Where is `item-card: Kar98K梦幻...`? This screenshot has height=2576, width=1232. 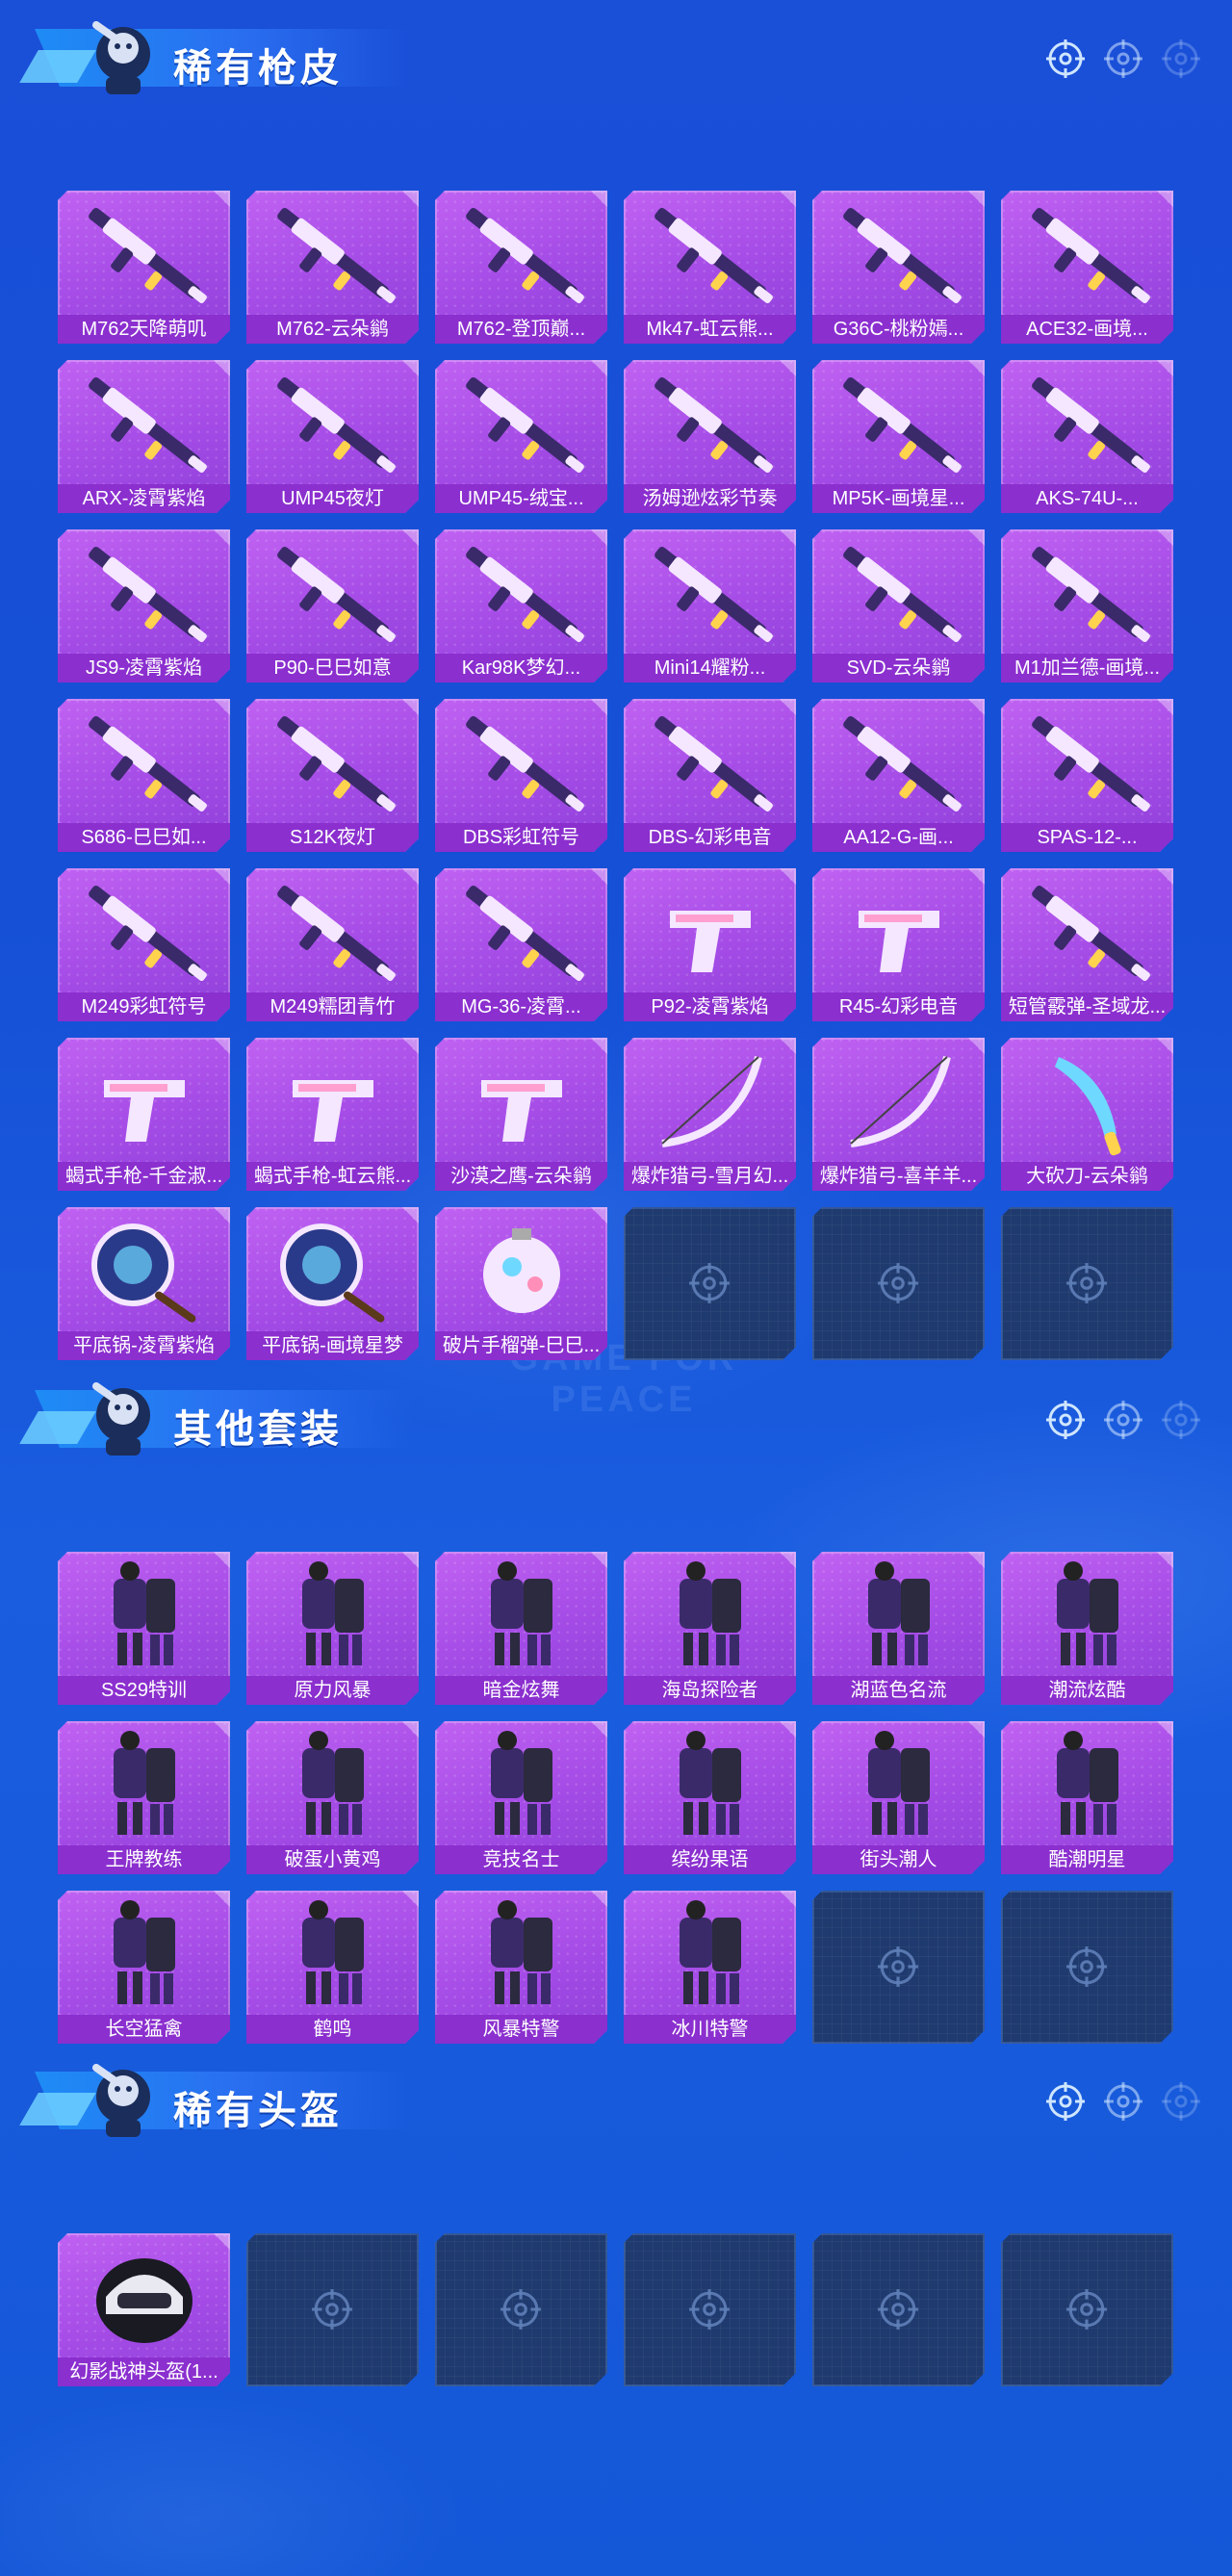
item-card: Kar98K梦幻... is located at coordinates (521, 606).